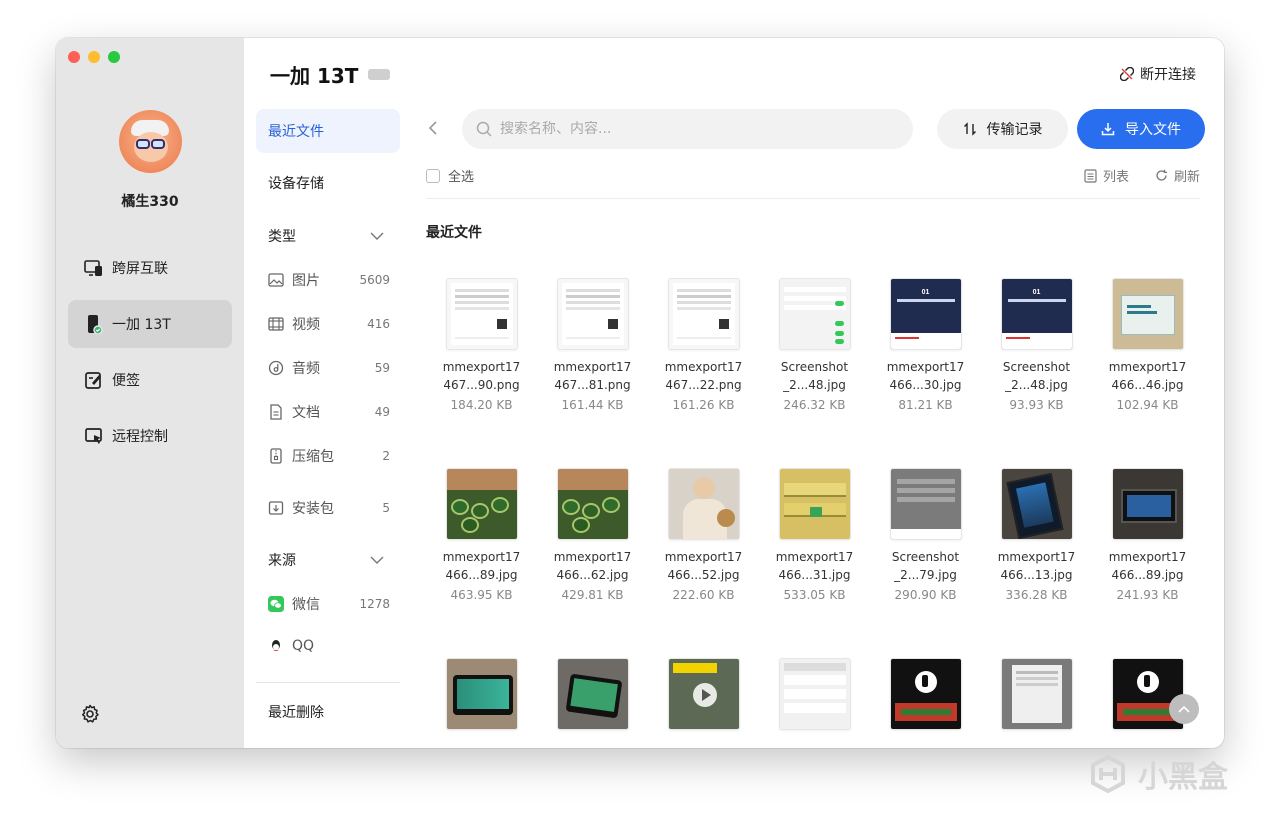 Image resolution: width=1280 pixels, height=823 pixels. Describe the element at coordinates (1106, 175) in the screenshot. I see `list-view-button: 列表` at that location.